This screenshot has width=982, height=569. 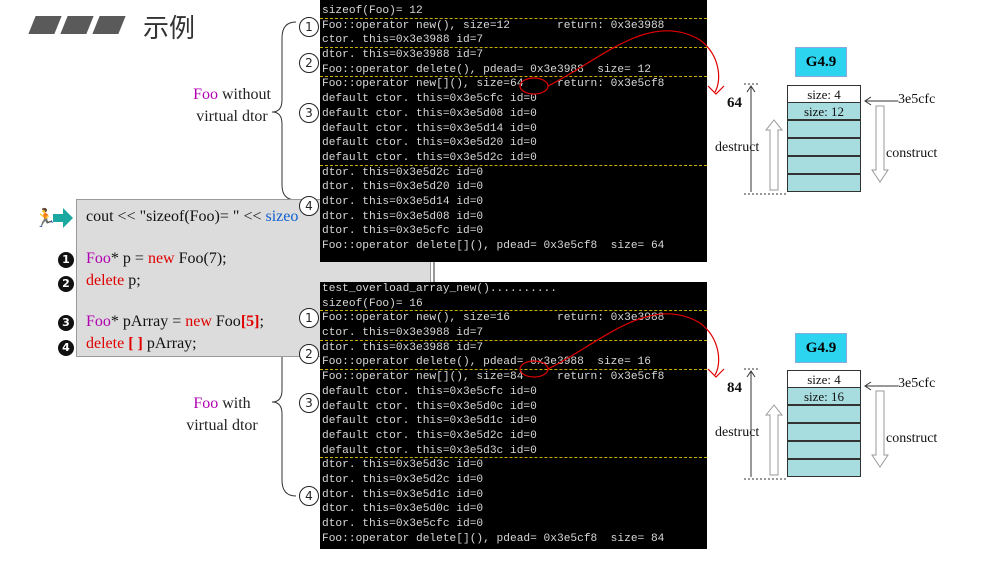 What do you see at coordinates (821, 424) in the screenshot?
I see `diagram-arrows-bottom` at bounding box center [821, 424].